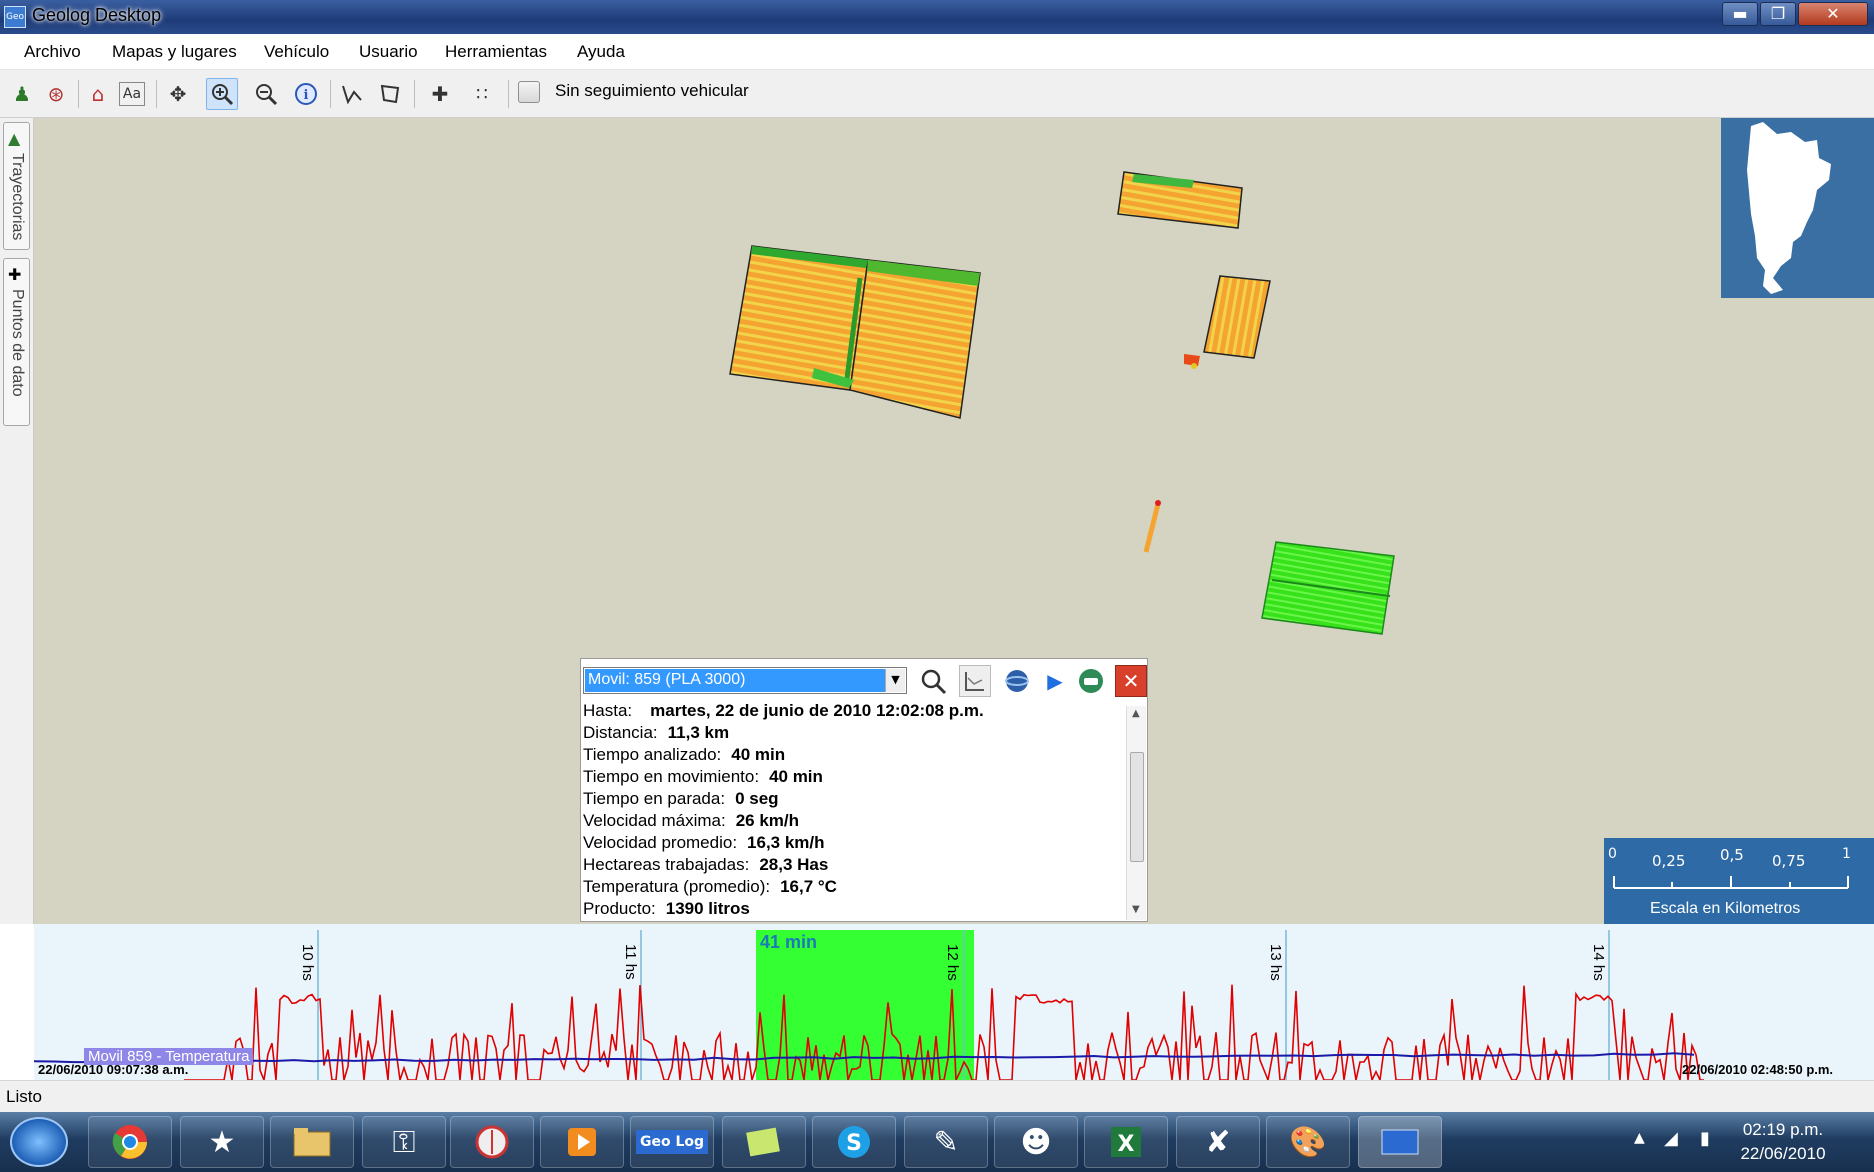 Image resolution: width=1874 pixels, height=1172 pixels. I want to click on scale-tick-label: 0,75, so click(1789, 861).